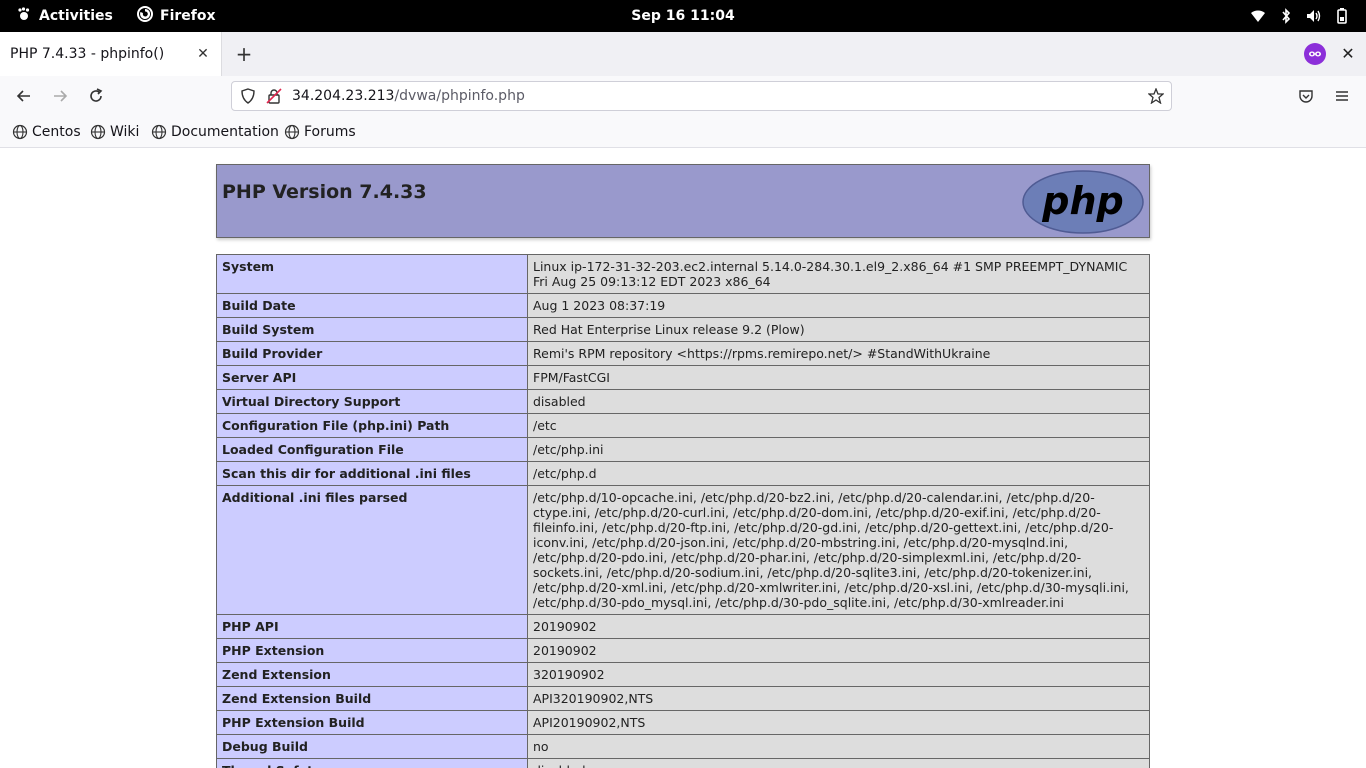  I want to click on table-row: Zend Extension Build API320190902,NTS, so click(683, 698).